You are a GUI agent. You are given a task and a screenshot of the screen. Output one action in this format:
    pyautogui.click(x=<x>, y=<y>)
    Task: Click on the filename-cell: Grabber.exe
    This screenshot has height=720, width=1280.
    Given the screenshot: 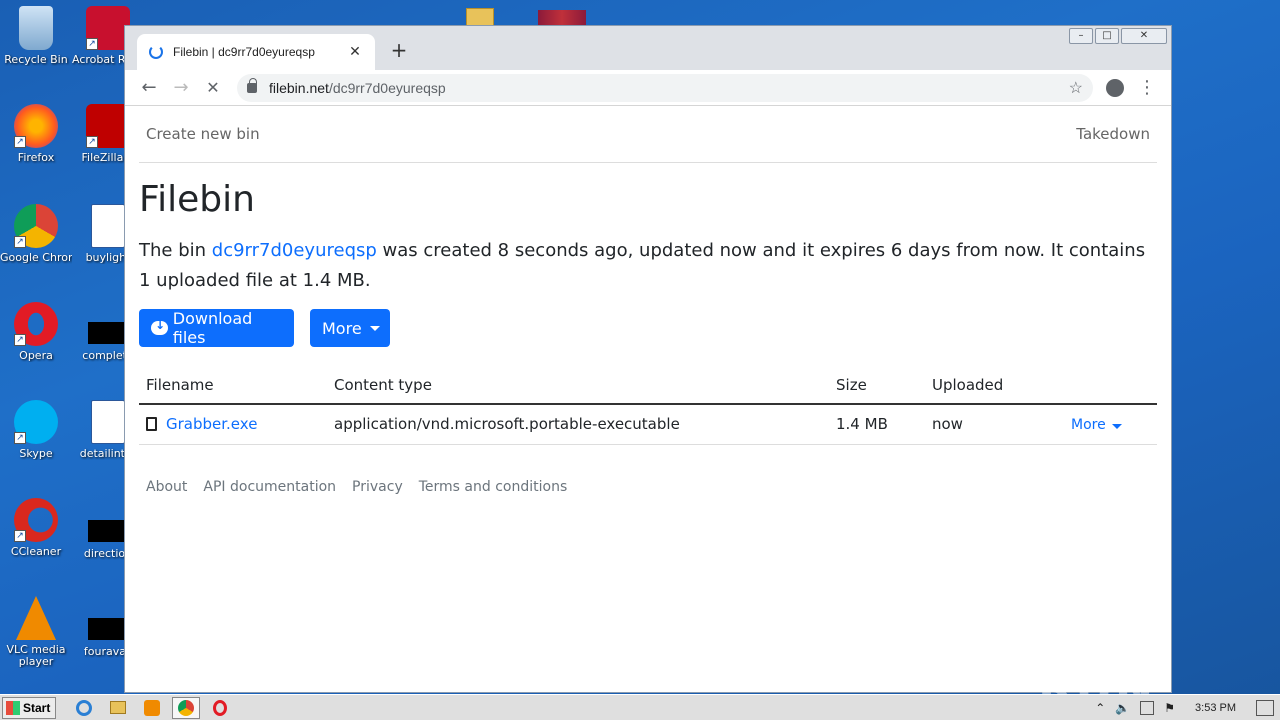 What is the action you would take?
    pyautogui.click(x=233, y=424)
    